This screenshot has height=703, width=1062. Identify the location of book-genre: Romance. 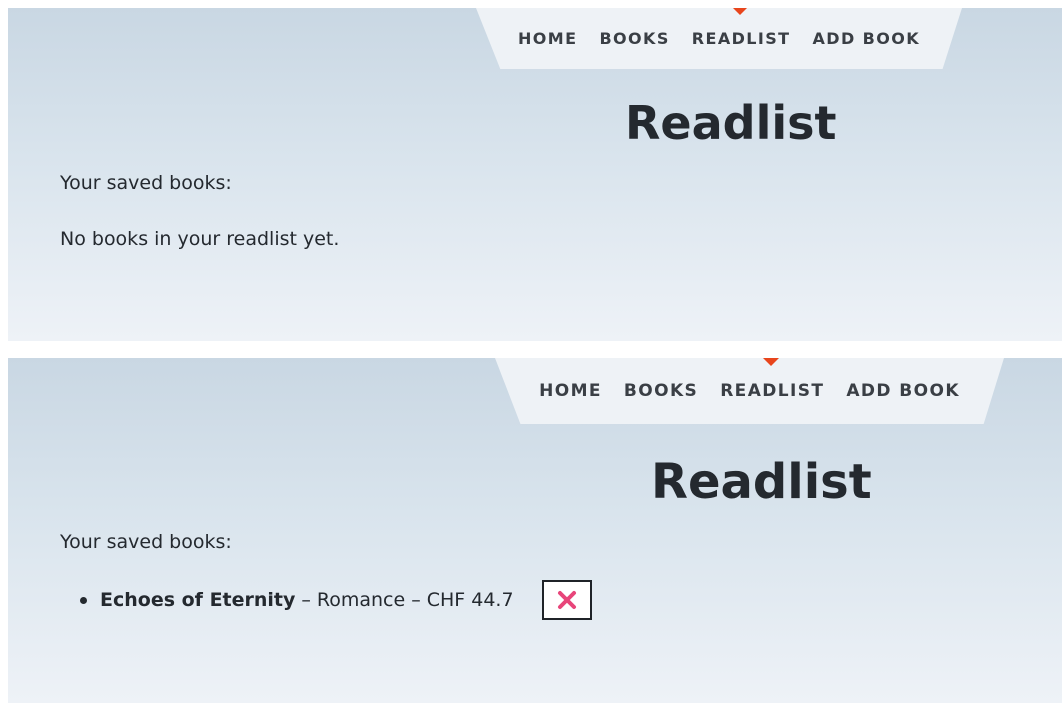
(361, 600).